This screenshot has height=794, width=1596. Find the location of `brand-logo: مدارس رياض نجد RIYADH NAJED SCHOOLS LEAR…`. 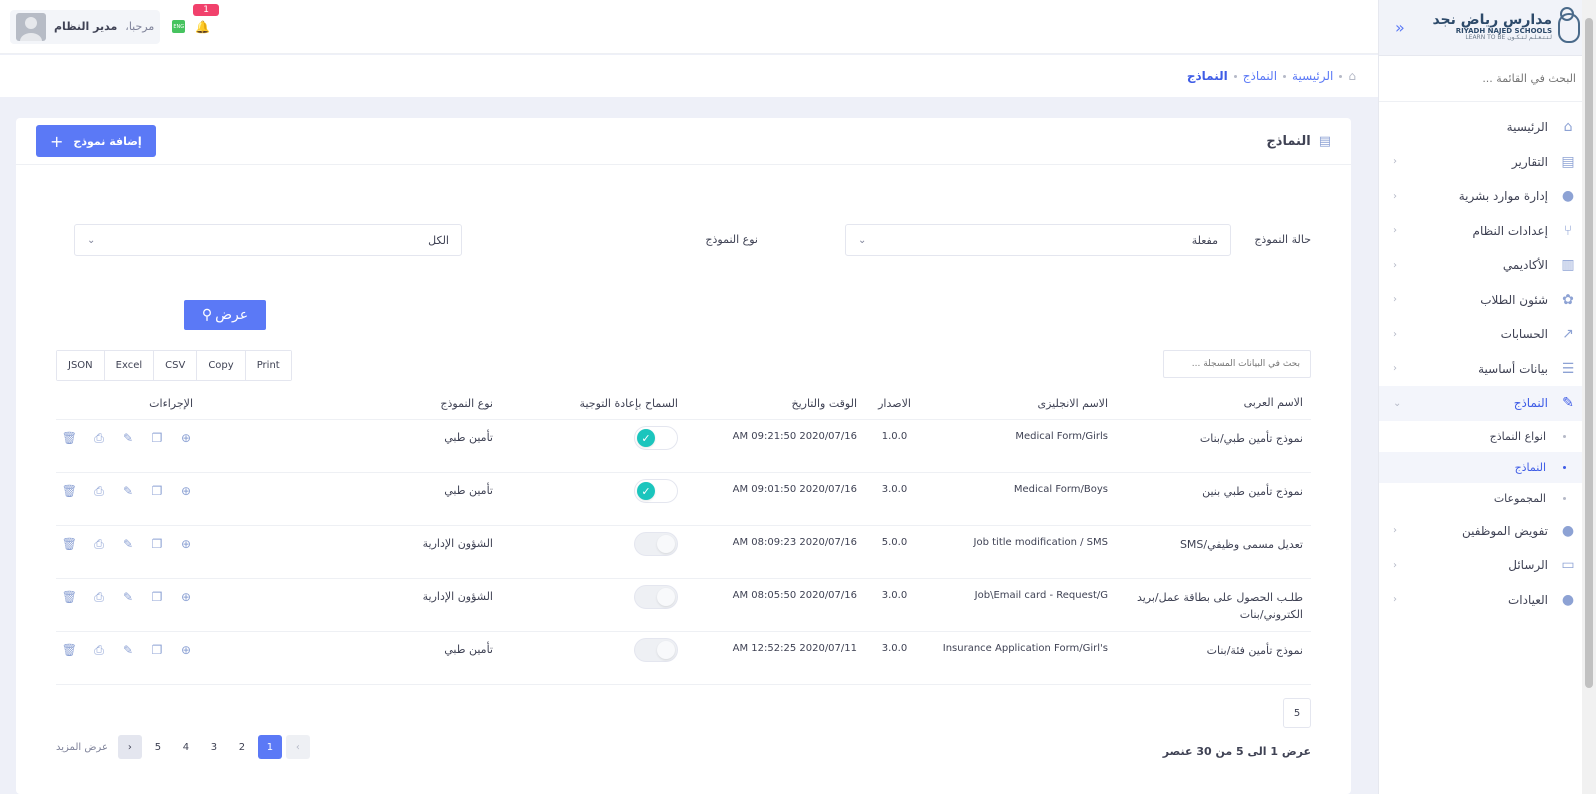

brand-logo: مدارس رياض نجد RIYADH NAJED SCHOOLS LEAR… is located at coordinates (1506, 24).